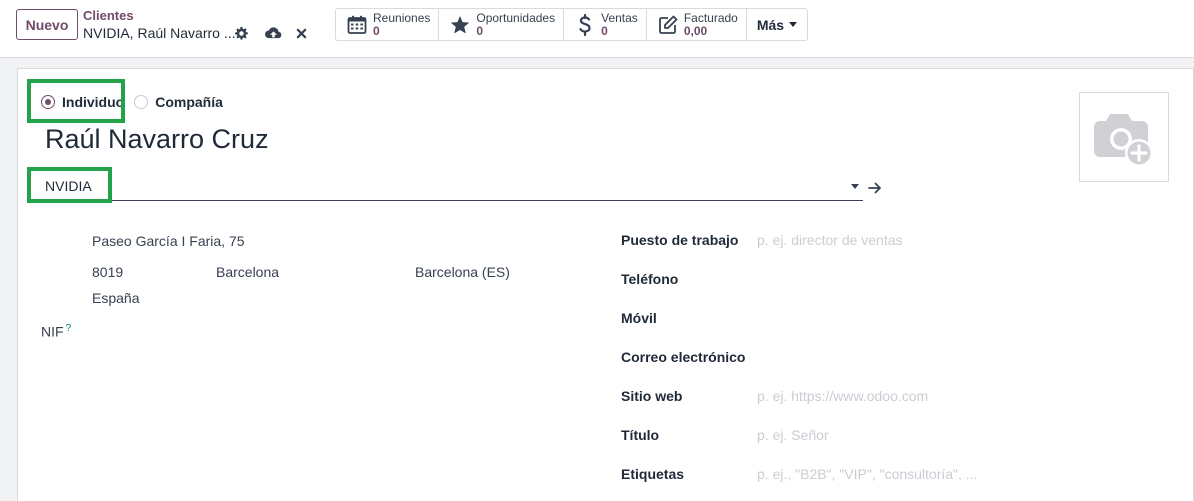 This screenshot has width=1194, height=501. Describe the element at coordinates (1123, 140) in the screenshot. I see `camera-plus-icon` at that location.